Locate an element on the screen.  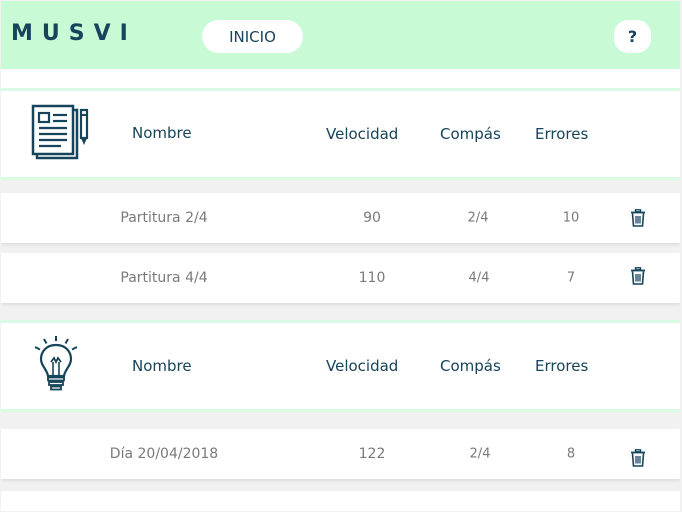
table-row: Partitura 2/4 90 2/4 10 is located at coordinates (340, 218).